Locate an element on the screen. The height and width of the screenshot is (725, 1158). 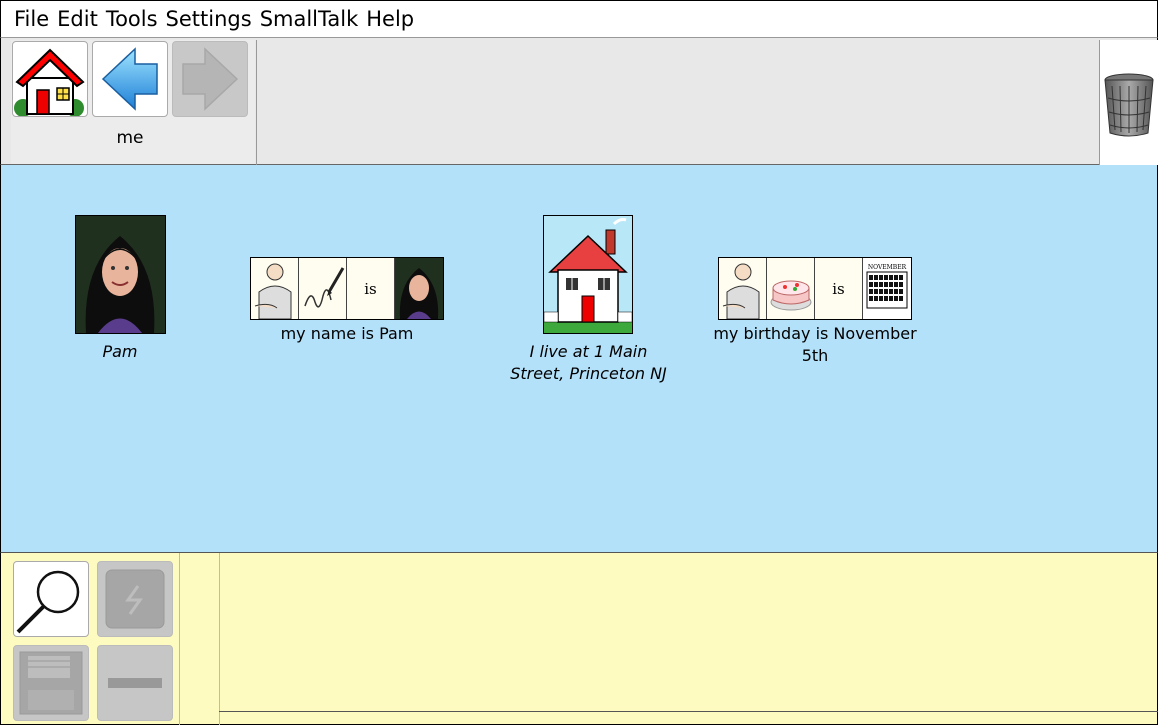
menu-help: Help is located at coordinates (390, 19).